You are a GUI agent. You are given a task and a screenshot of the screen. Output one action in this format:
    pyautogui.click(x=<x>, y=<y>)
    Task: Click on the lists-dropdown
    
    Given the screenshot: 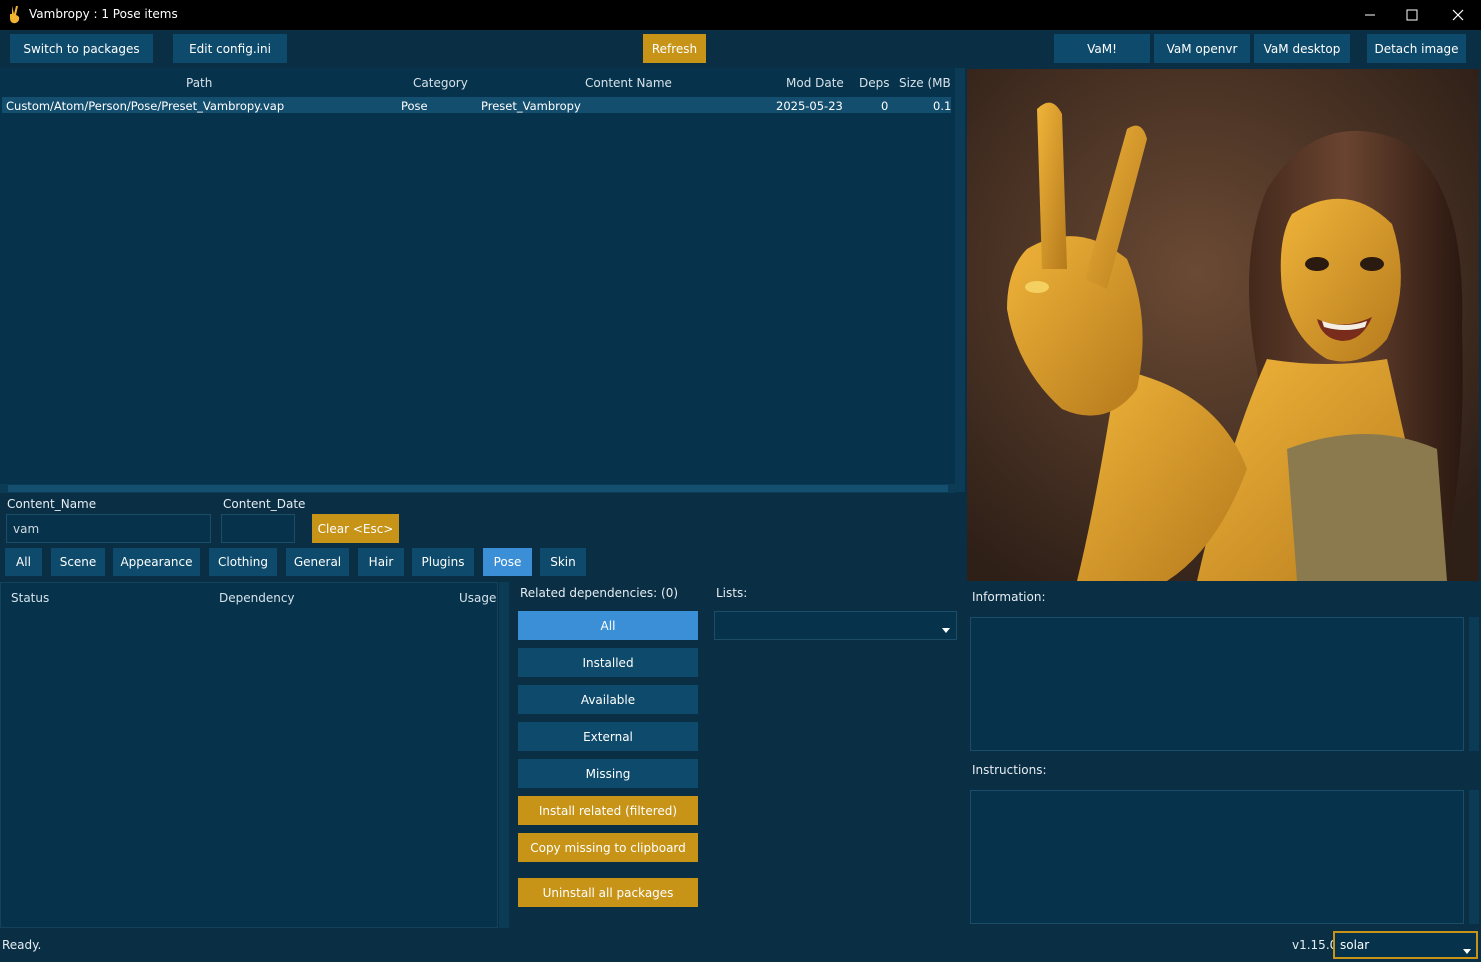 What is the action you would take?
    pyautogui.click(x=835, y=625)
    